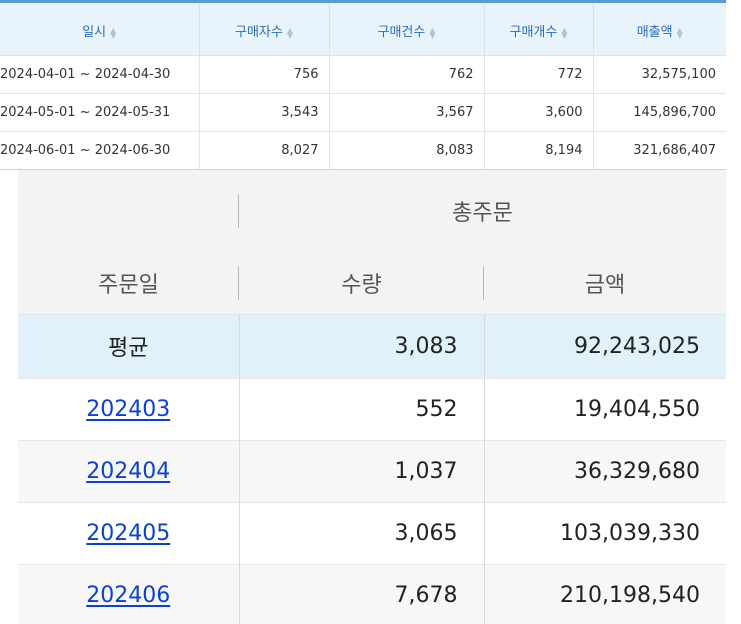 The image size is (741, 624). What do you see at coordinates (128, 285) in the screenshot?
I see `order-date-header: 주문일` at bounding box center [128, 285].